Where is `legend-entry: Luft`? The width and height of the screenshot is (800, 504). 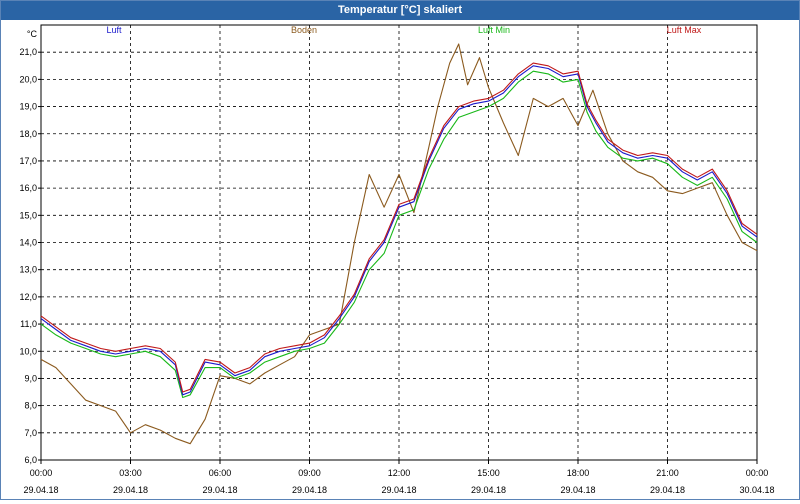 legend-entry: Luft is located at coordinates (114, 30).